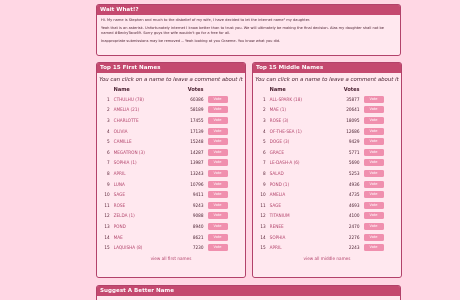 This screenshot has width=460, height=300. I want to click on table-row: 3 ROSE (3) 18095 Vote, so click(323, 120).